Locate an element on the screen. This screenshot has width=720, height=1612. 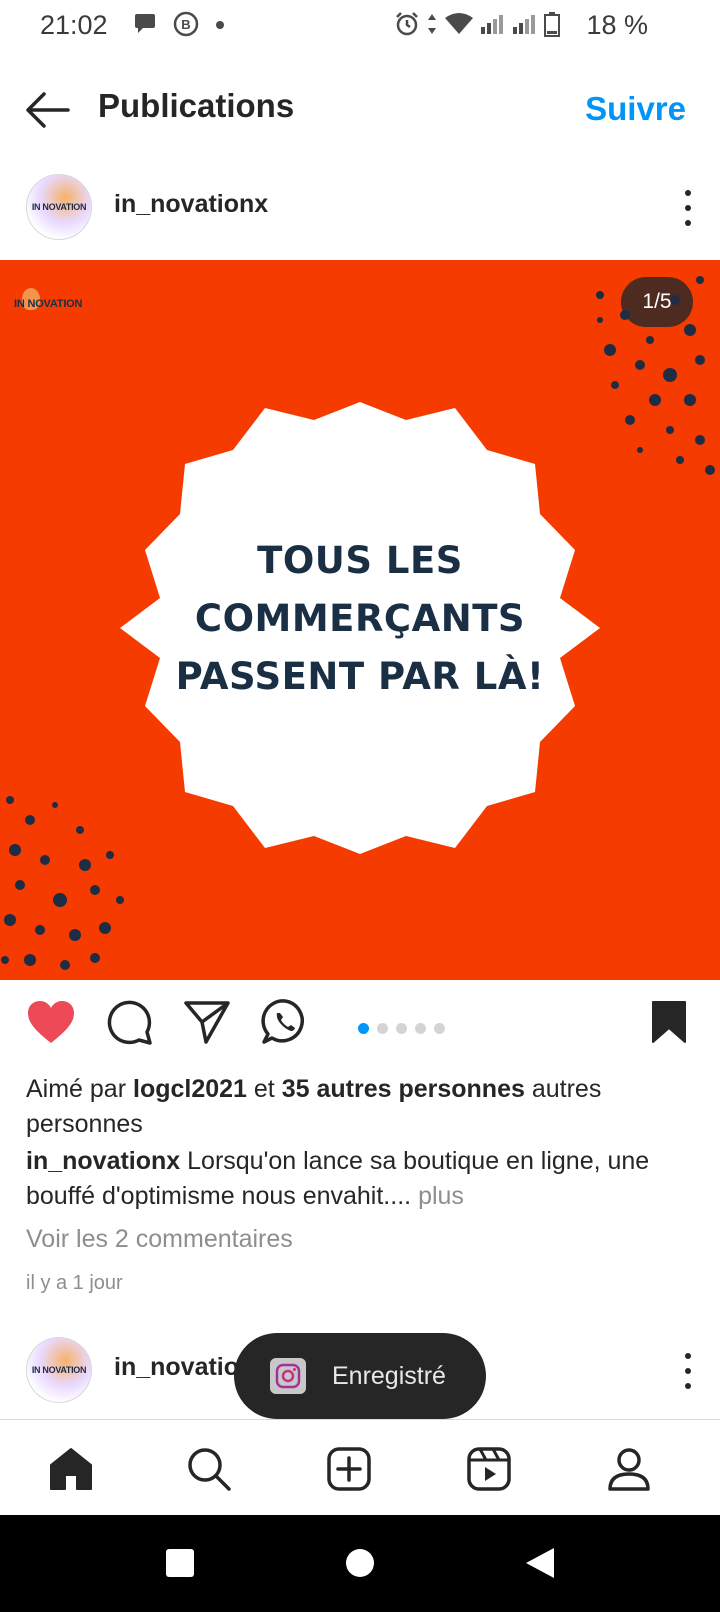
bookmark-filled-icon is located at coordinates (669, 1022).